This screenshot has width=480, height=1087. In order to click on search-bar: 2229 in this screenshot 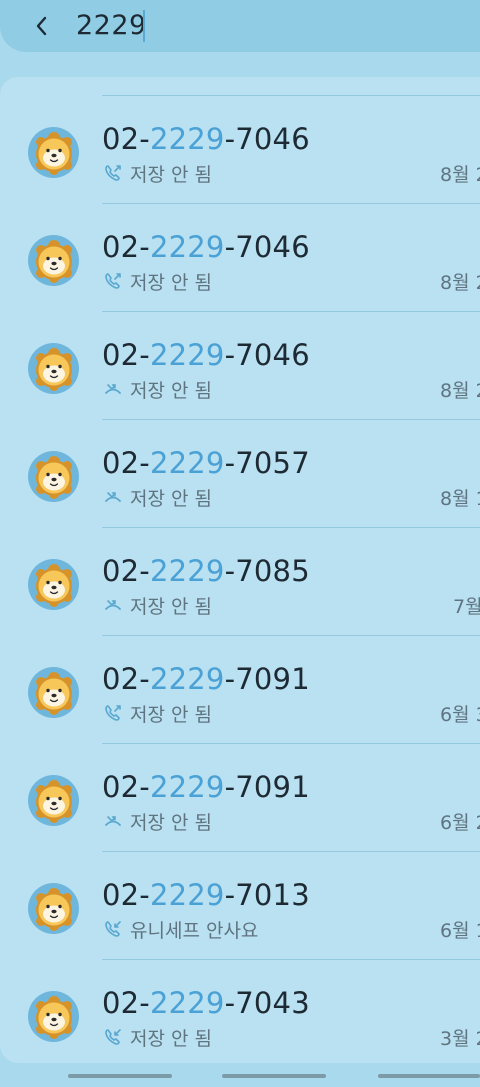, I will do `click(240, 26)`.